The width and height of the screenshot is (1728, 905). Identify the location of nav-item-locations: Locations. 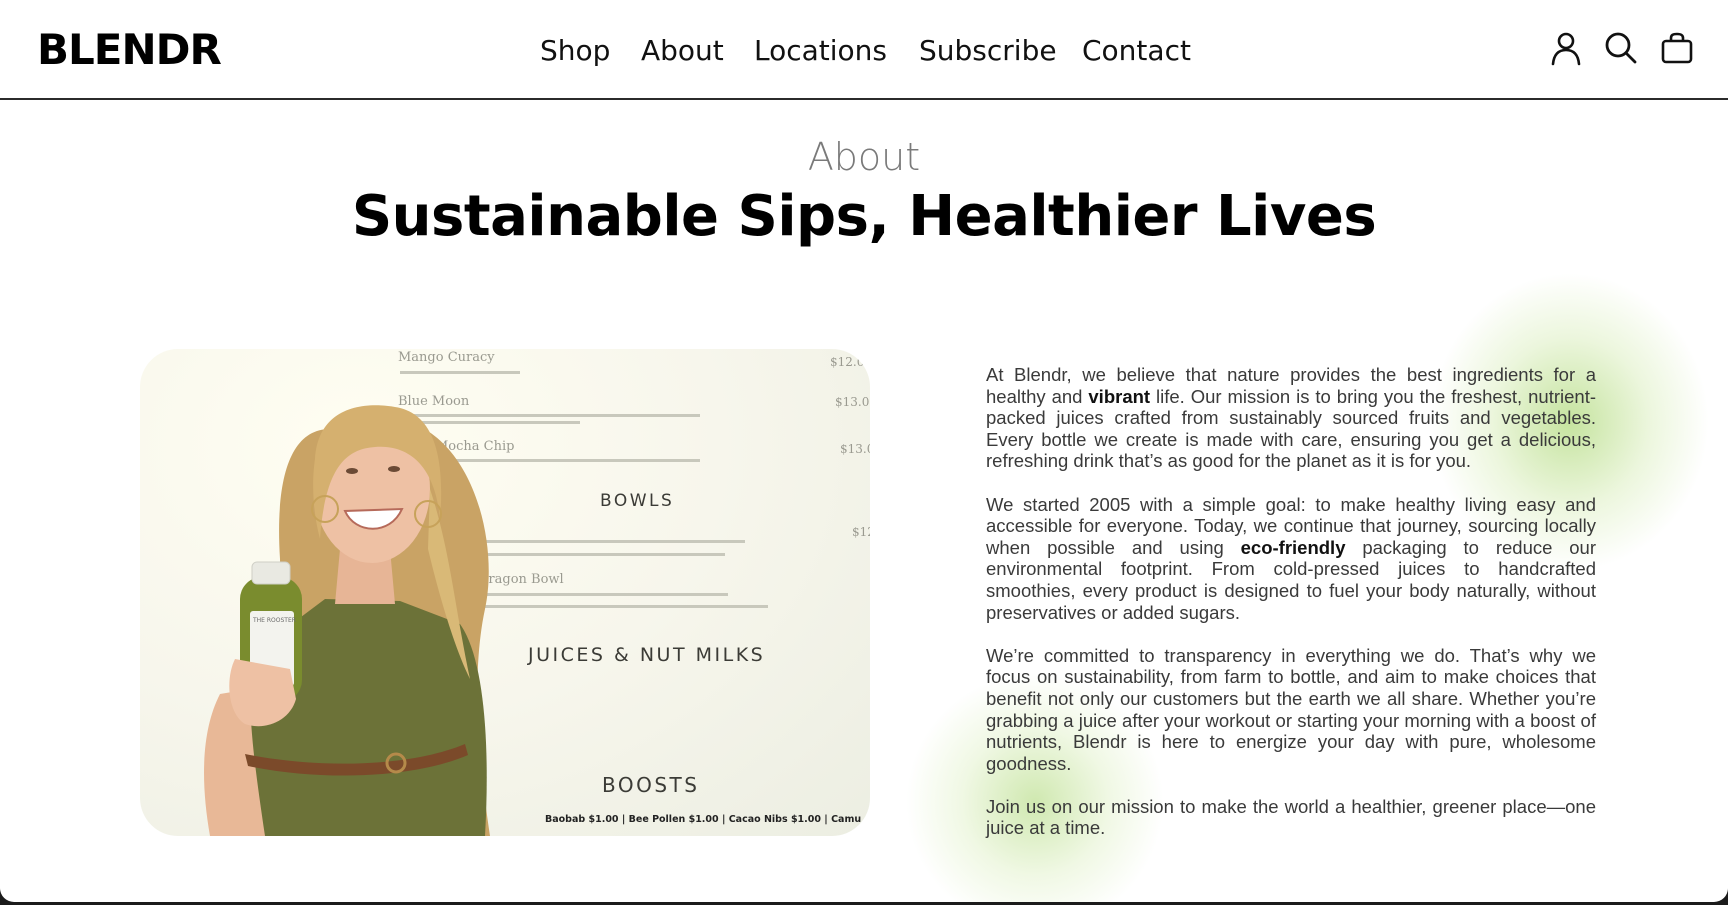
(820, 51).